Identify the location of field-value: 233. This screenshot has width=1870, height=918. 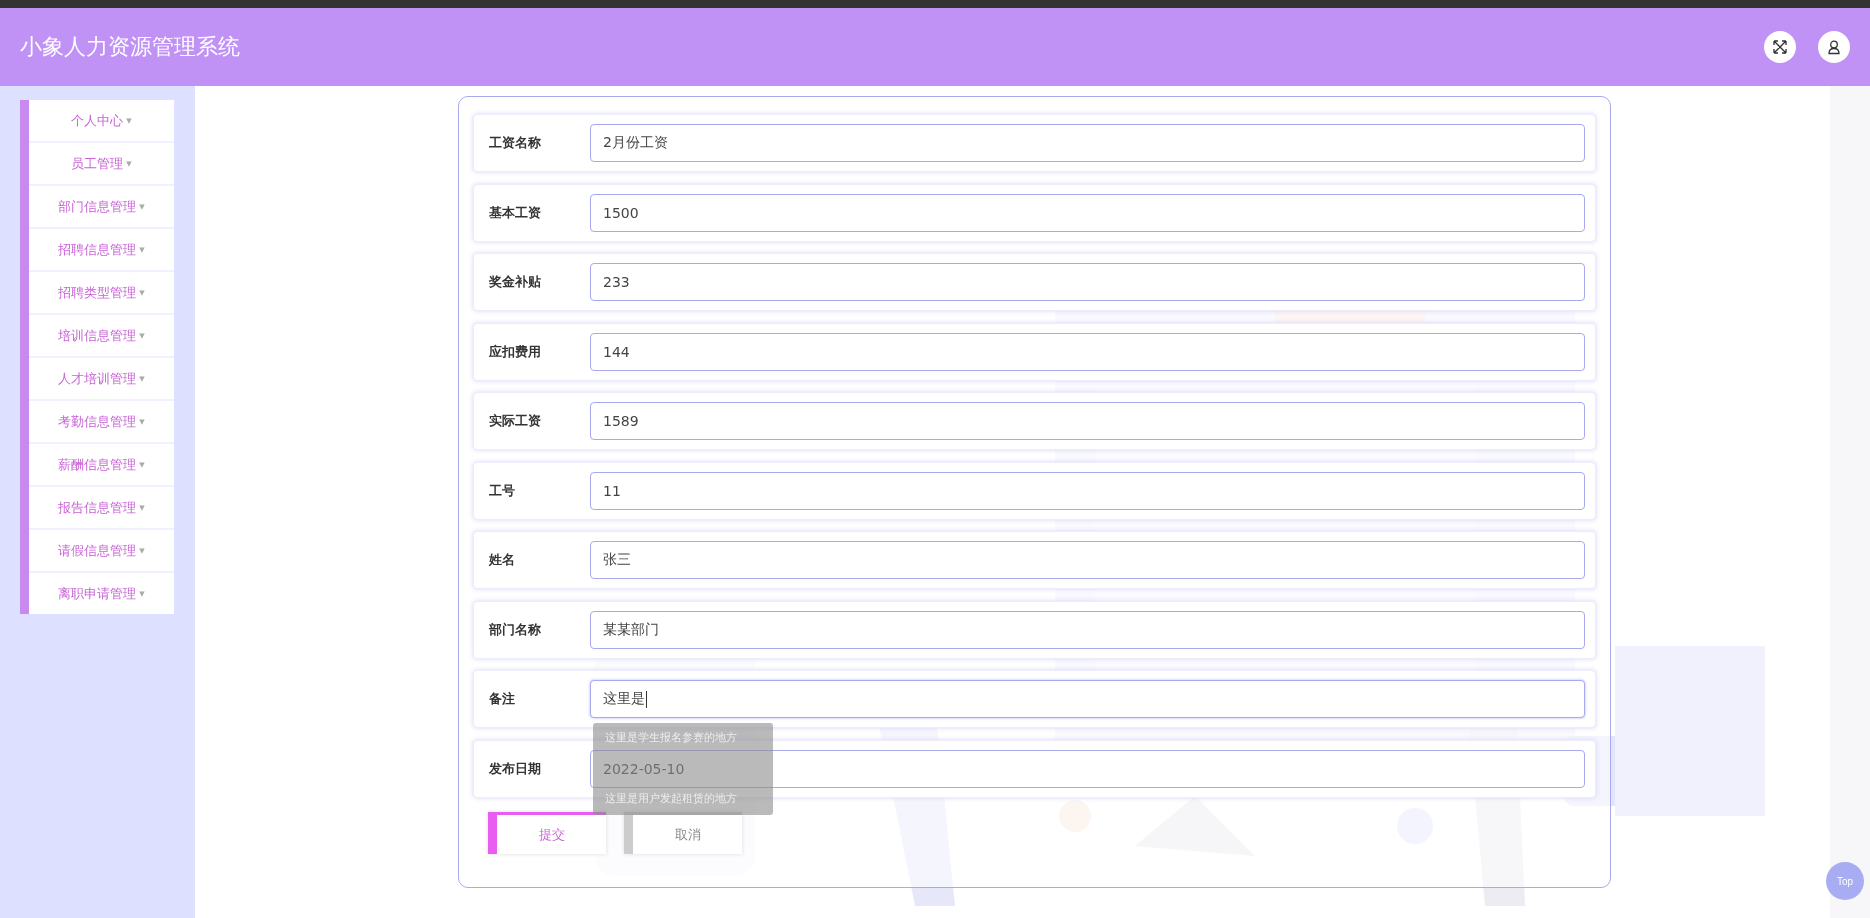
(616, 282).